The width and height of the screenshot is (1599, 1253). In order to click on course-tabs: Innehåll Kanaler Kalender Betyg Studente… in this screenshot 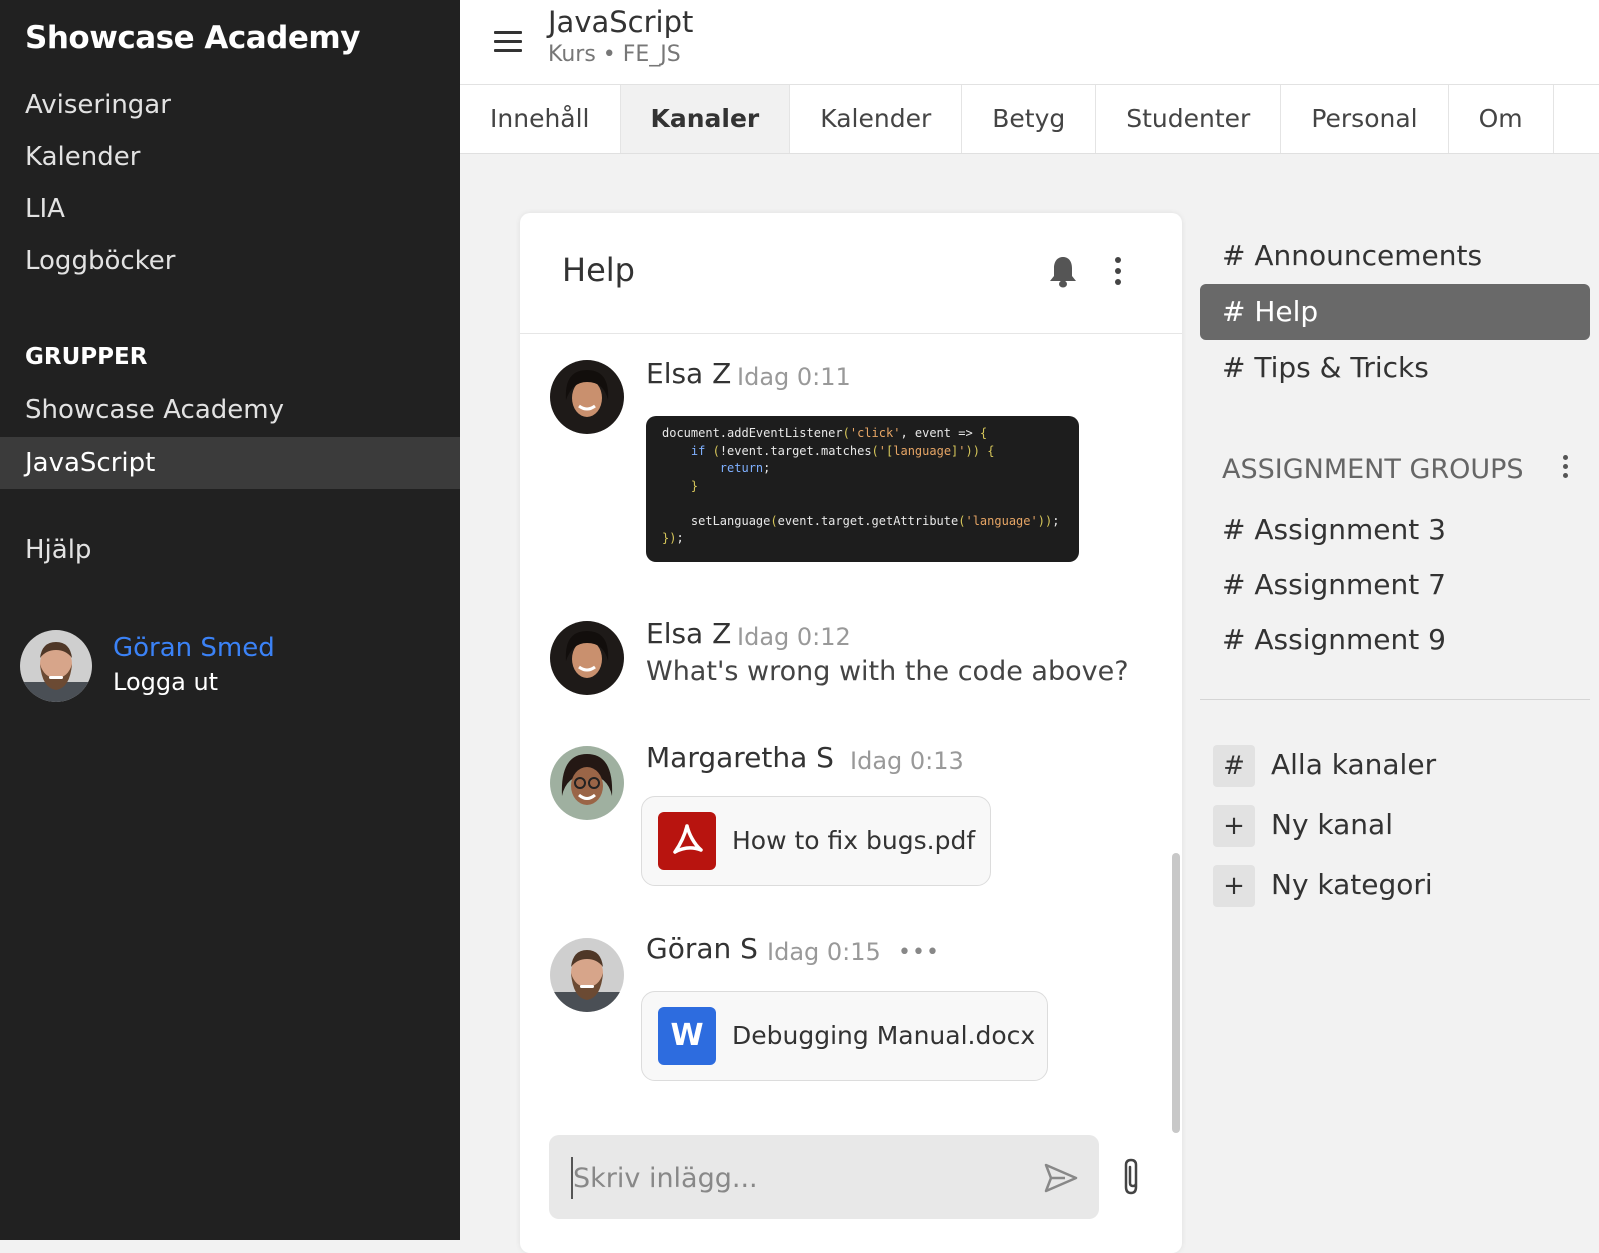, I will do `click(1029, 119)`.